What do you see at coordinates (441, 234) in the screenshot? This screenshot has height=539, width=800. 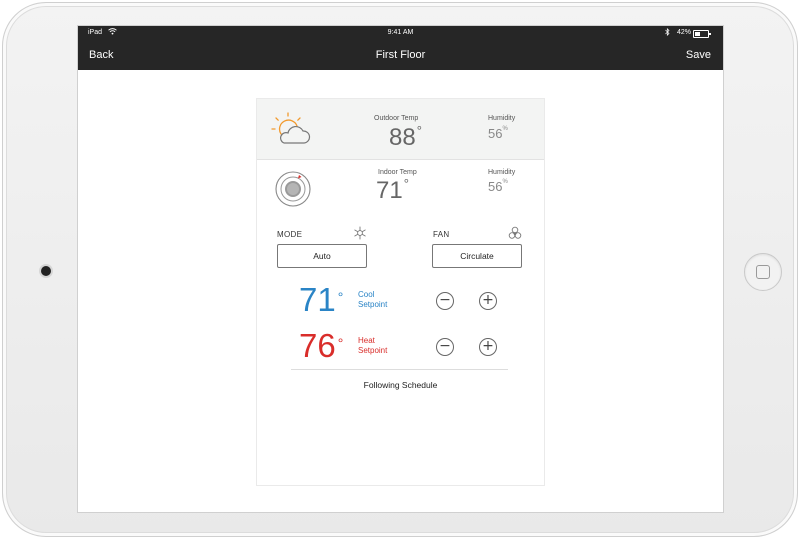 I see `fan-label: FAN` at bounding box center [441, 234].